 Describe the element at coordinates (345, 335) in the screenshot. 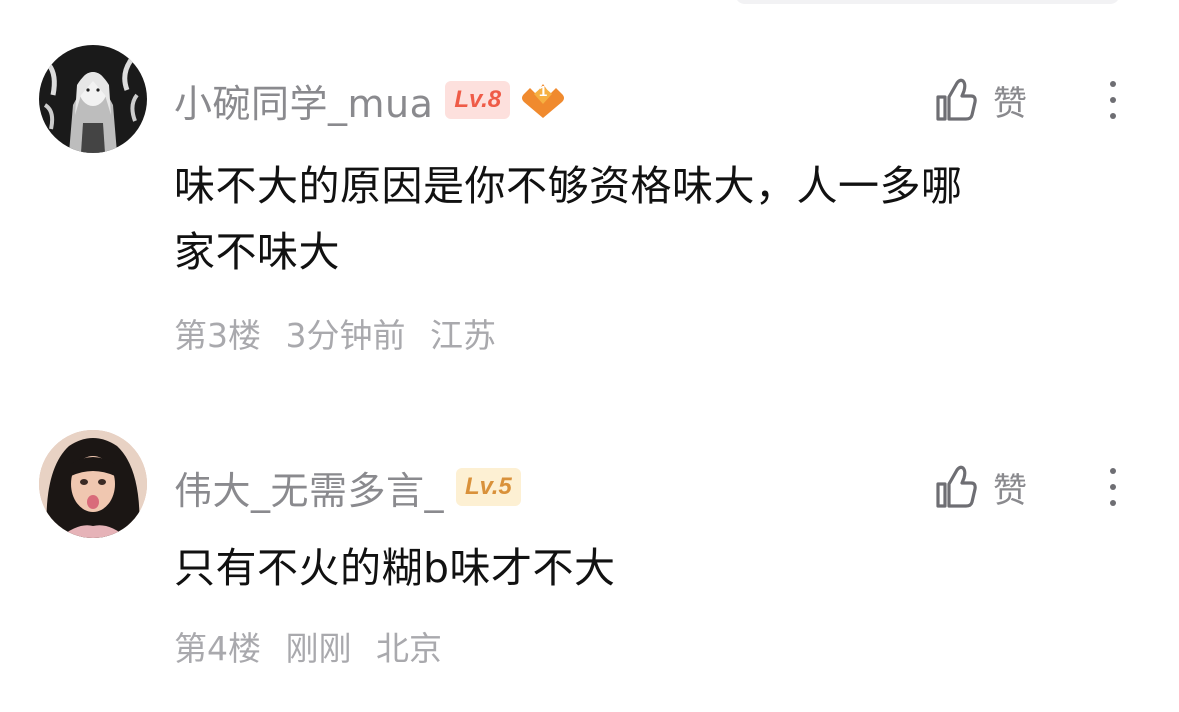

I see `post-time: 3分钟前` at that location.